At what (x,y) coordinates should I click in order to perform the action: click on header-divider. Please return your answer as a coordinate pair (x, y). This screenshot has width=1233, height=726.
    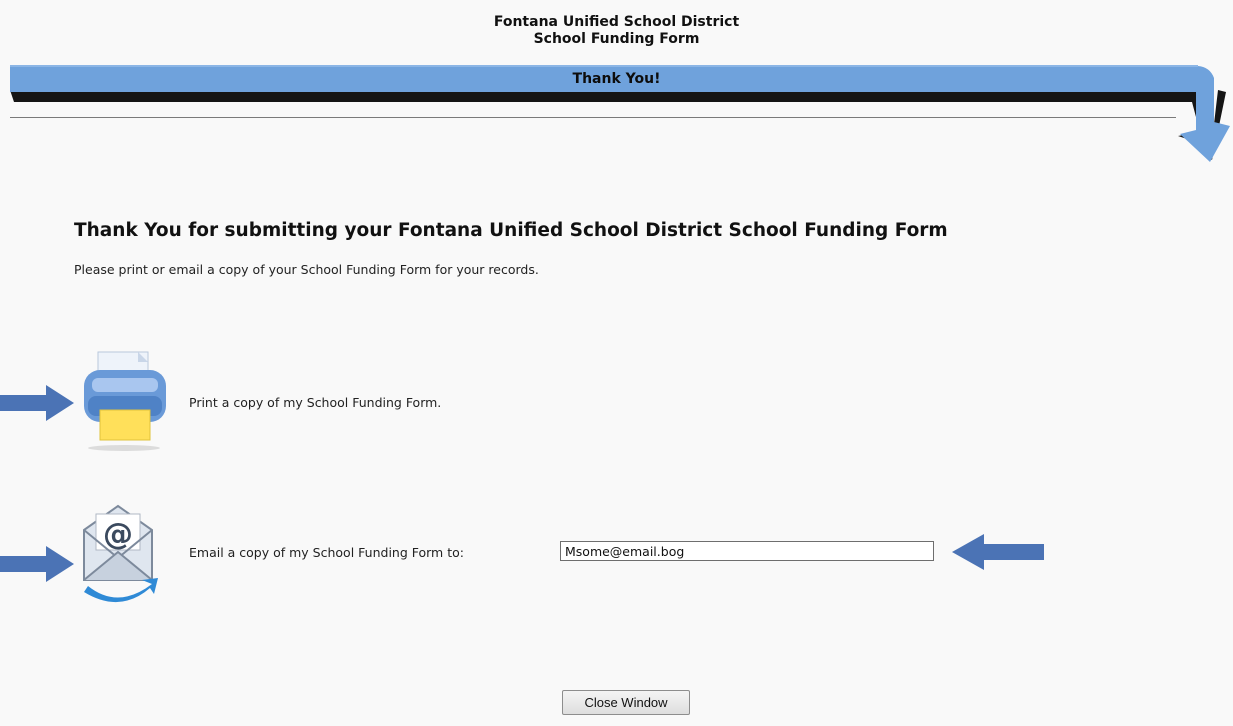
    Looking at the image, I should click on (593, 117).